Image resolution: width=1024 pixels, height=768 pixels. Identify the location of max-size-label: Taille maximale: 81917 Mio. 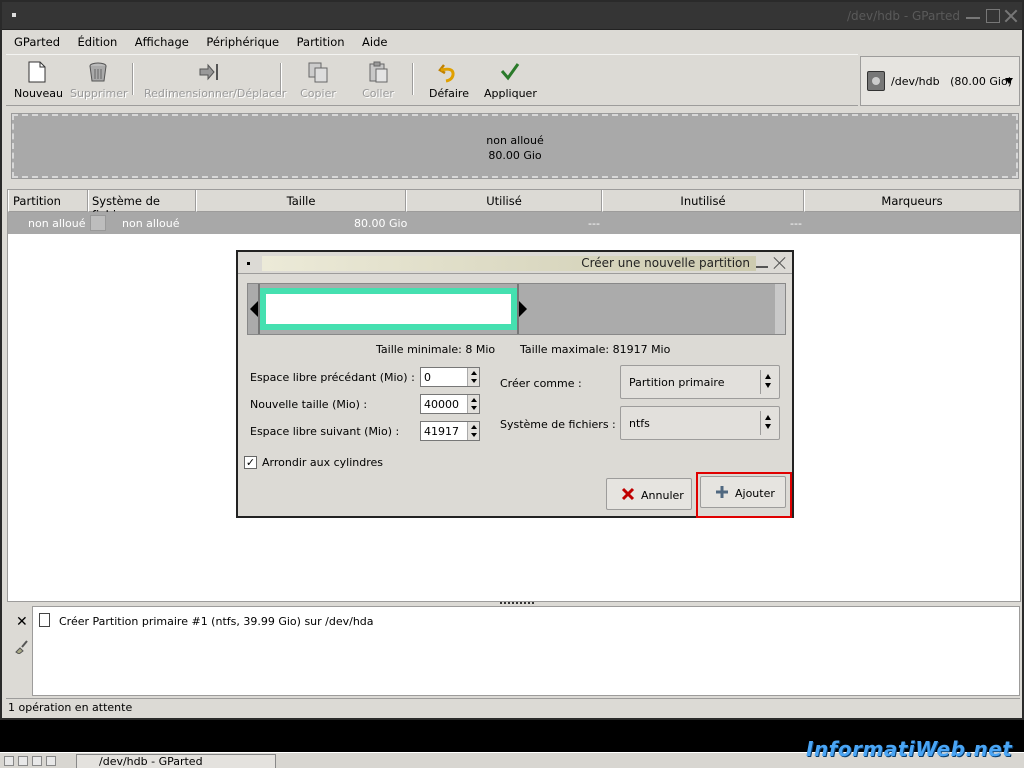
(595, 349).